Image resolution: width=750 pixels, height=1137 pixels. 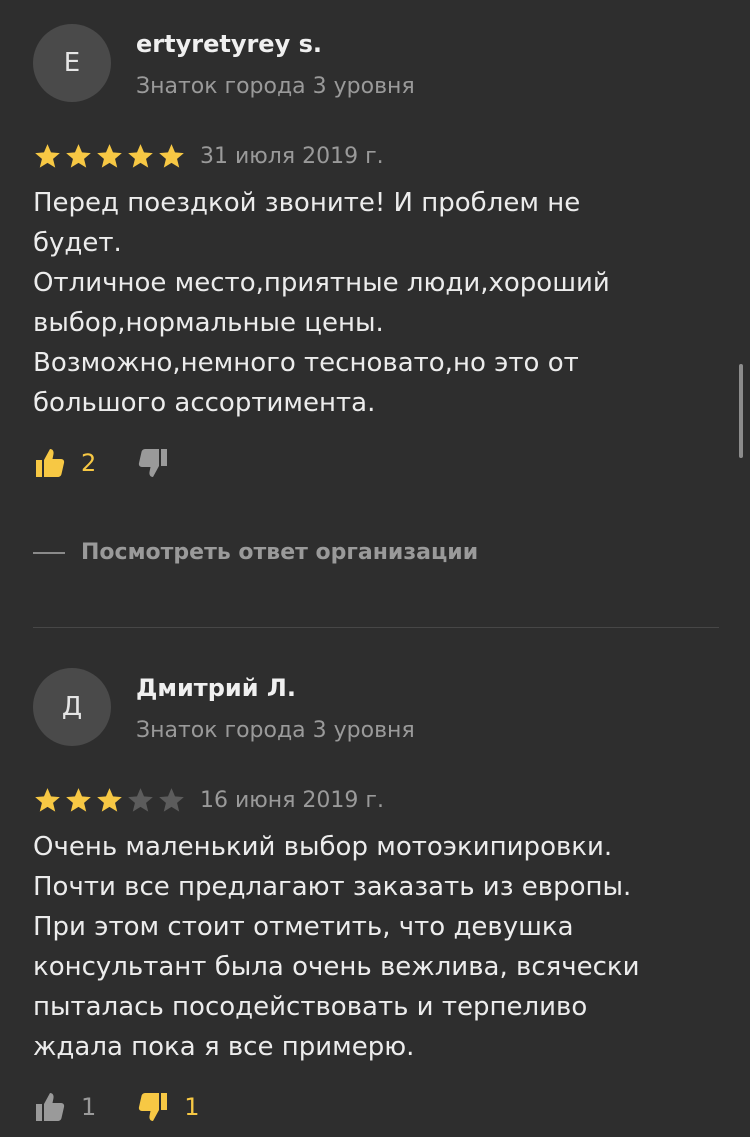 I want to click on reactions: 1 1, so click(x=116, y=1107).